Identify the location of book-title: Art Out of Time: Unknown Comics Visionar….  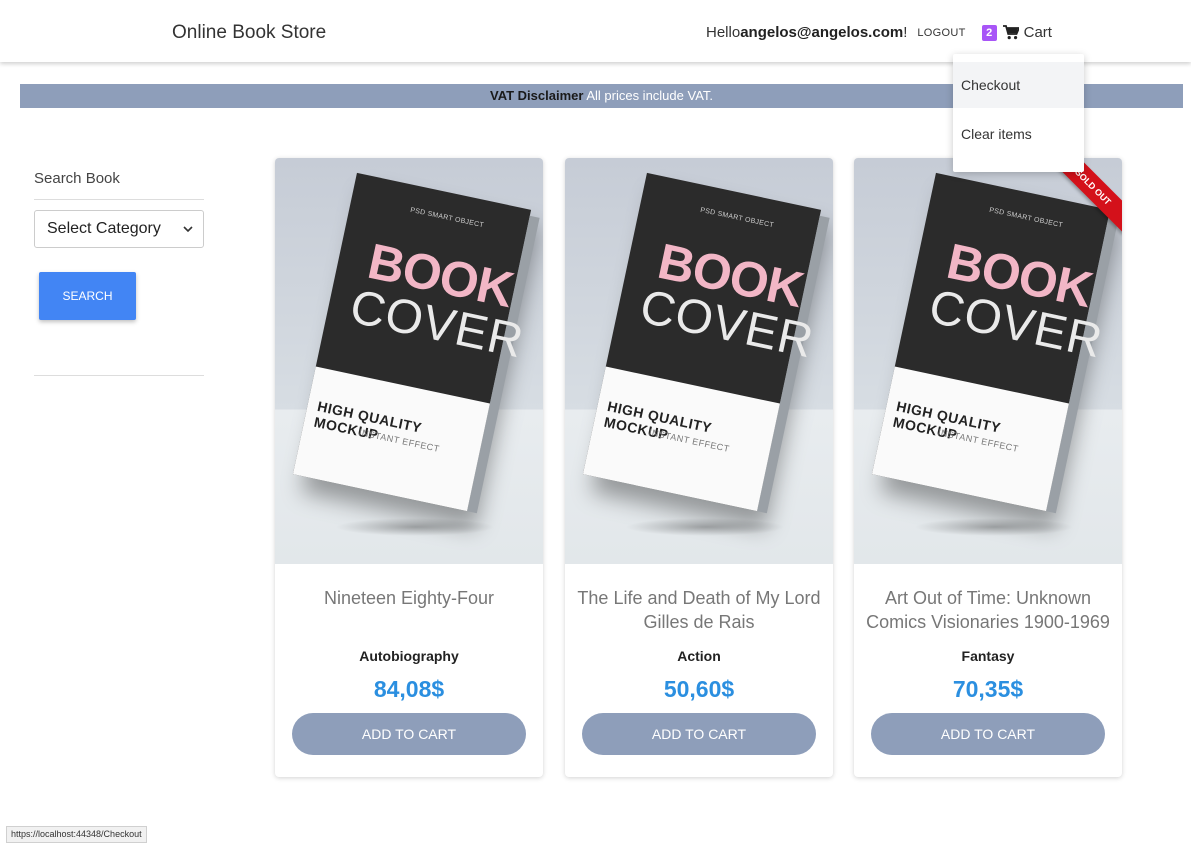
(988, 610).